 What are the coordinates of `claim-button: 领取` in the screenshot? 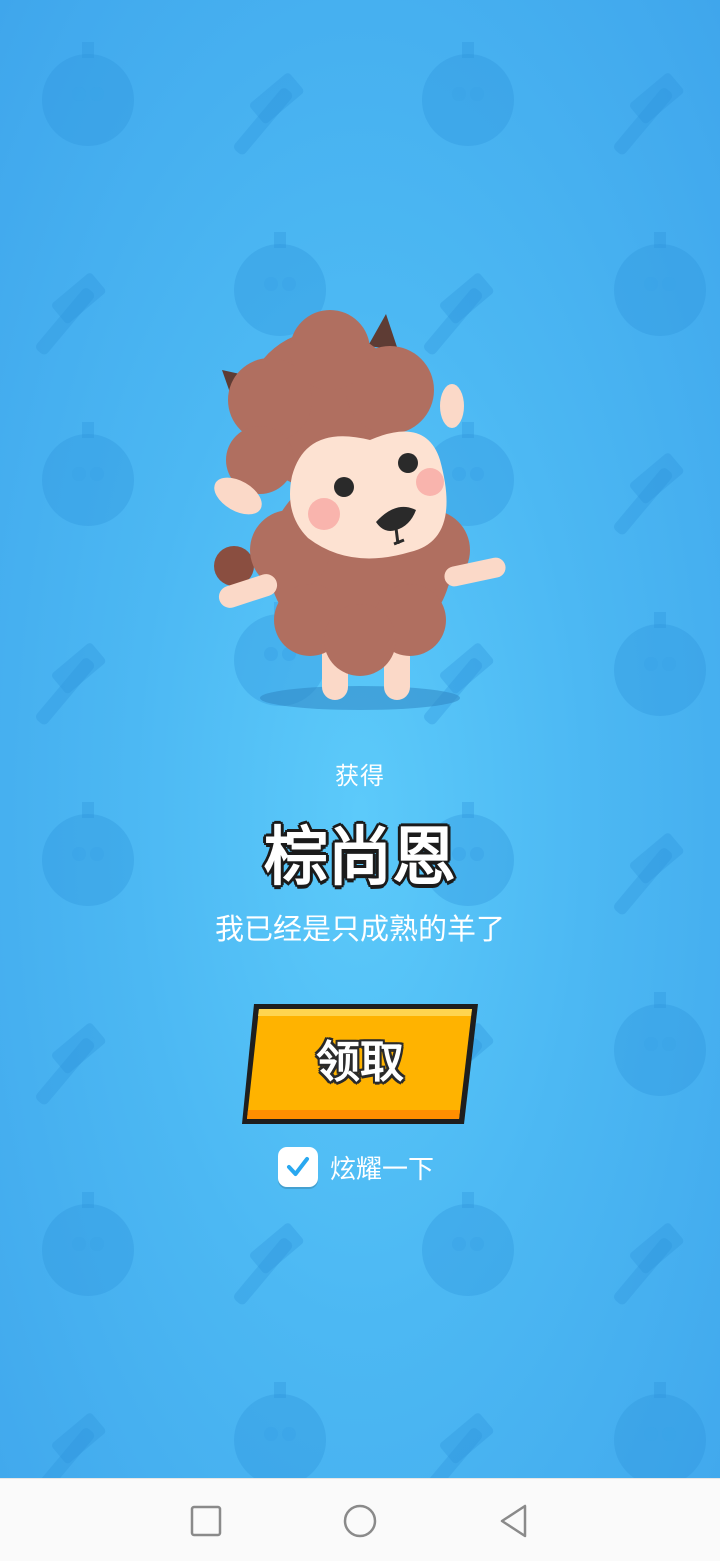 It's located at (360, 1064).